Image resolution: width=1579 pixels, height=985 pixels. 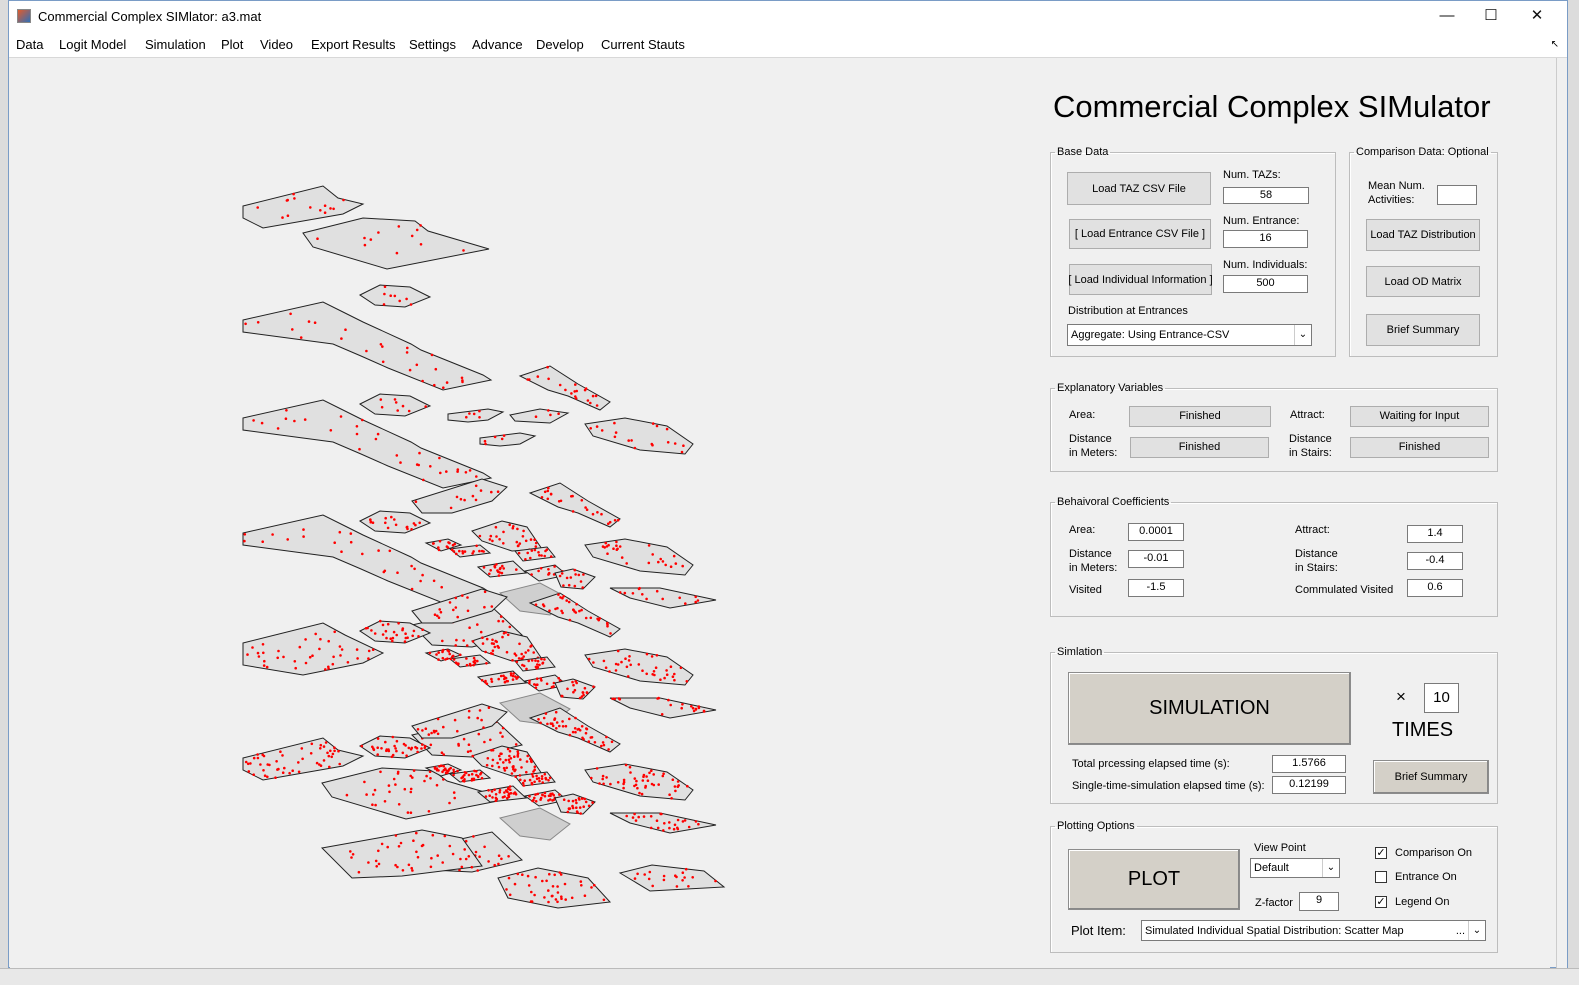 I want to click on view-point-select: Default ⌄, so click(x=1295, y=868).